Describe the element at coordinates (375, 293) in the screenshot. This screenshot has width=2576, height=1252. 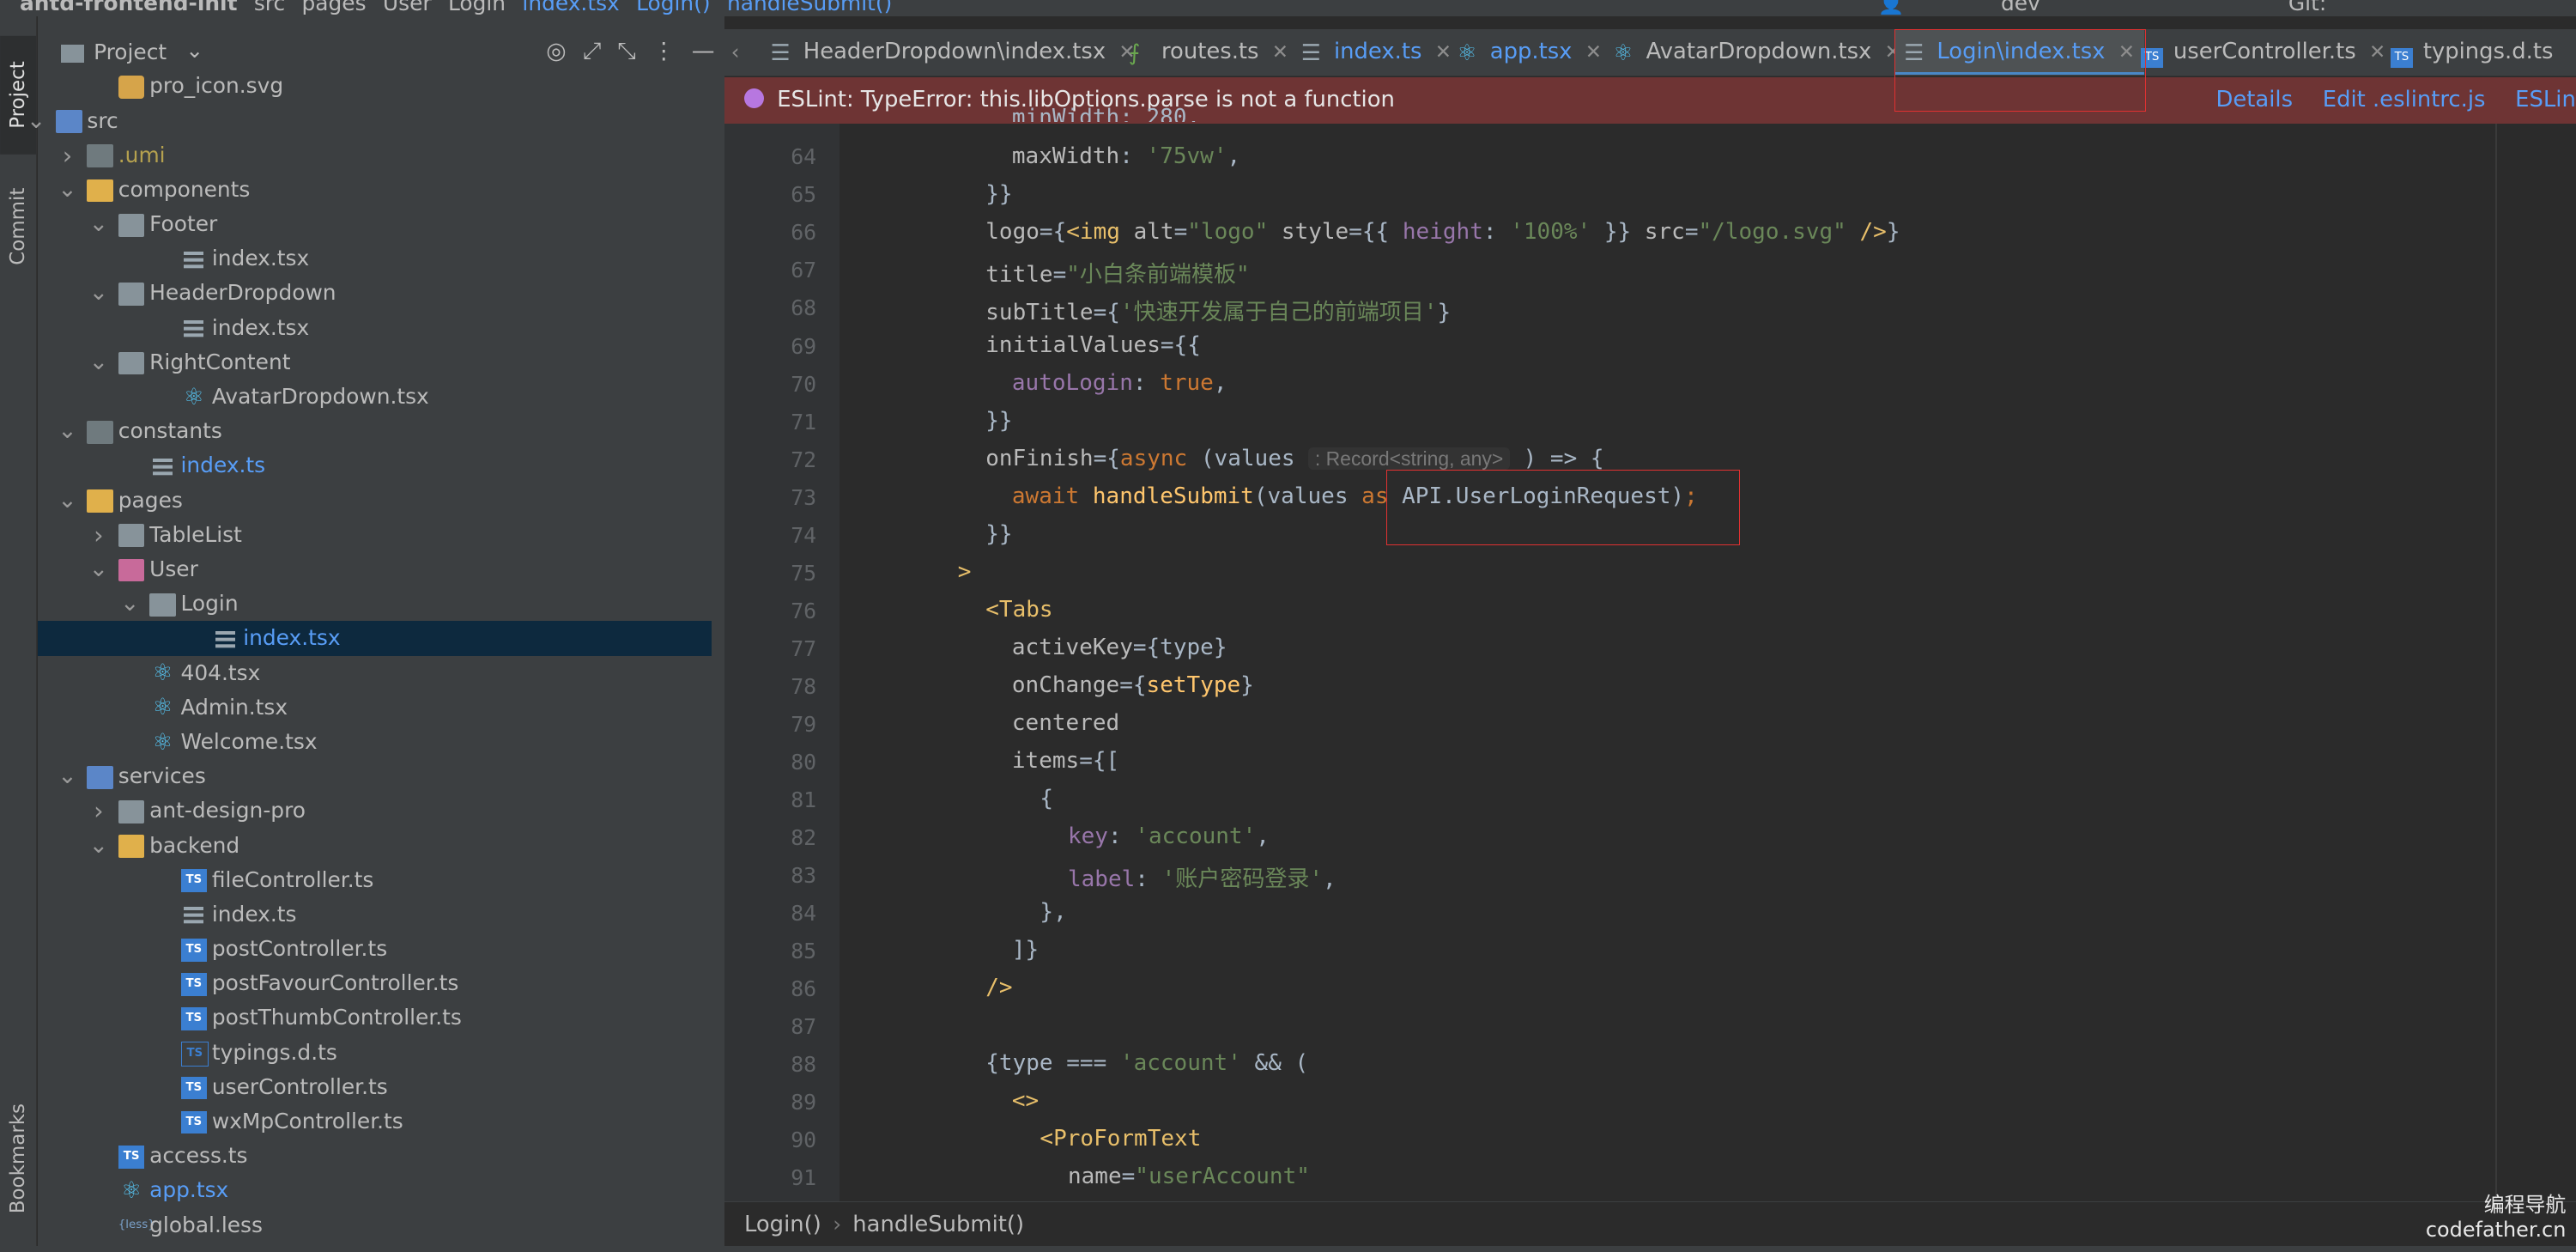
I see `tree-item: ⌄ HeaderDropdown` at that location.